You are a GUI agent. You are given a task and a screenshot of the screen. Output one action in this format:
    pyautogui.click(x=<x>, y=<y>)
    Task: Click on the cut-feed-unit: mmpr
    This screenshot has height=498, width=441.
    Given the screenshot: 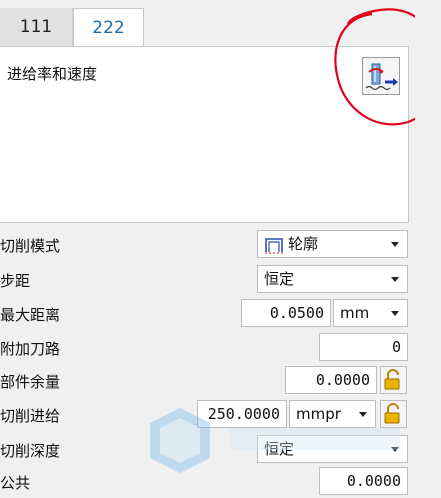 What is the action you would take?
    pyautogui.click(x=318, y=414)
    